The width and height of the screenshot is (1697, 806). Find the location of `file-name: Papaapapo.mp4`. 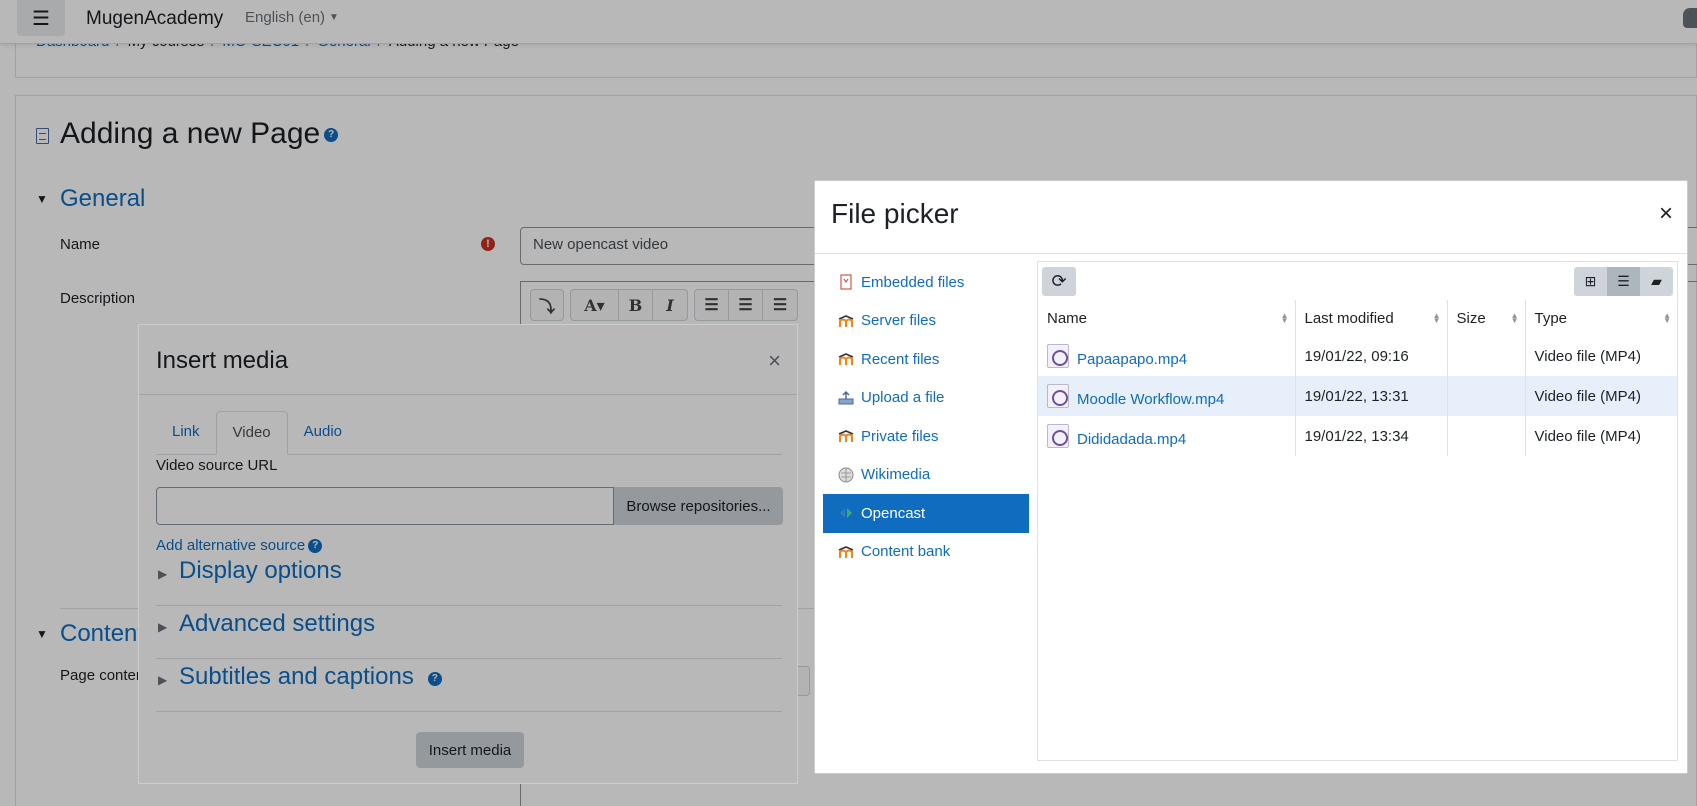

file-name: Papaapapo.mp4 is located at coordinates (1132, 359).